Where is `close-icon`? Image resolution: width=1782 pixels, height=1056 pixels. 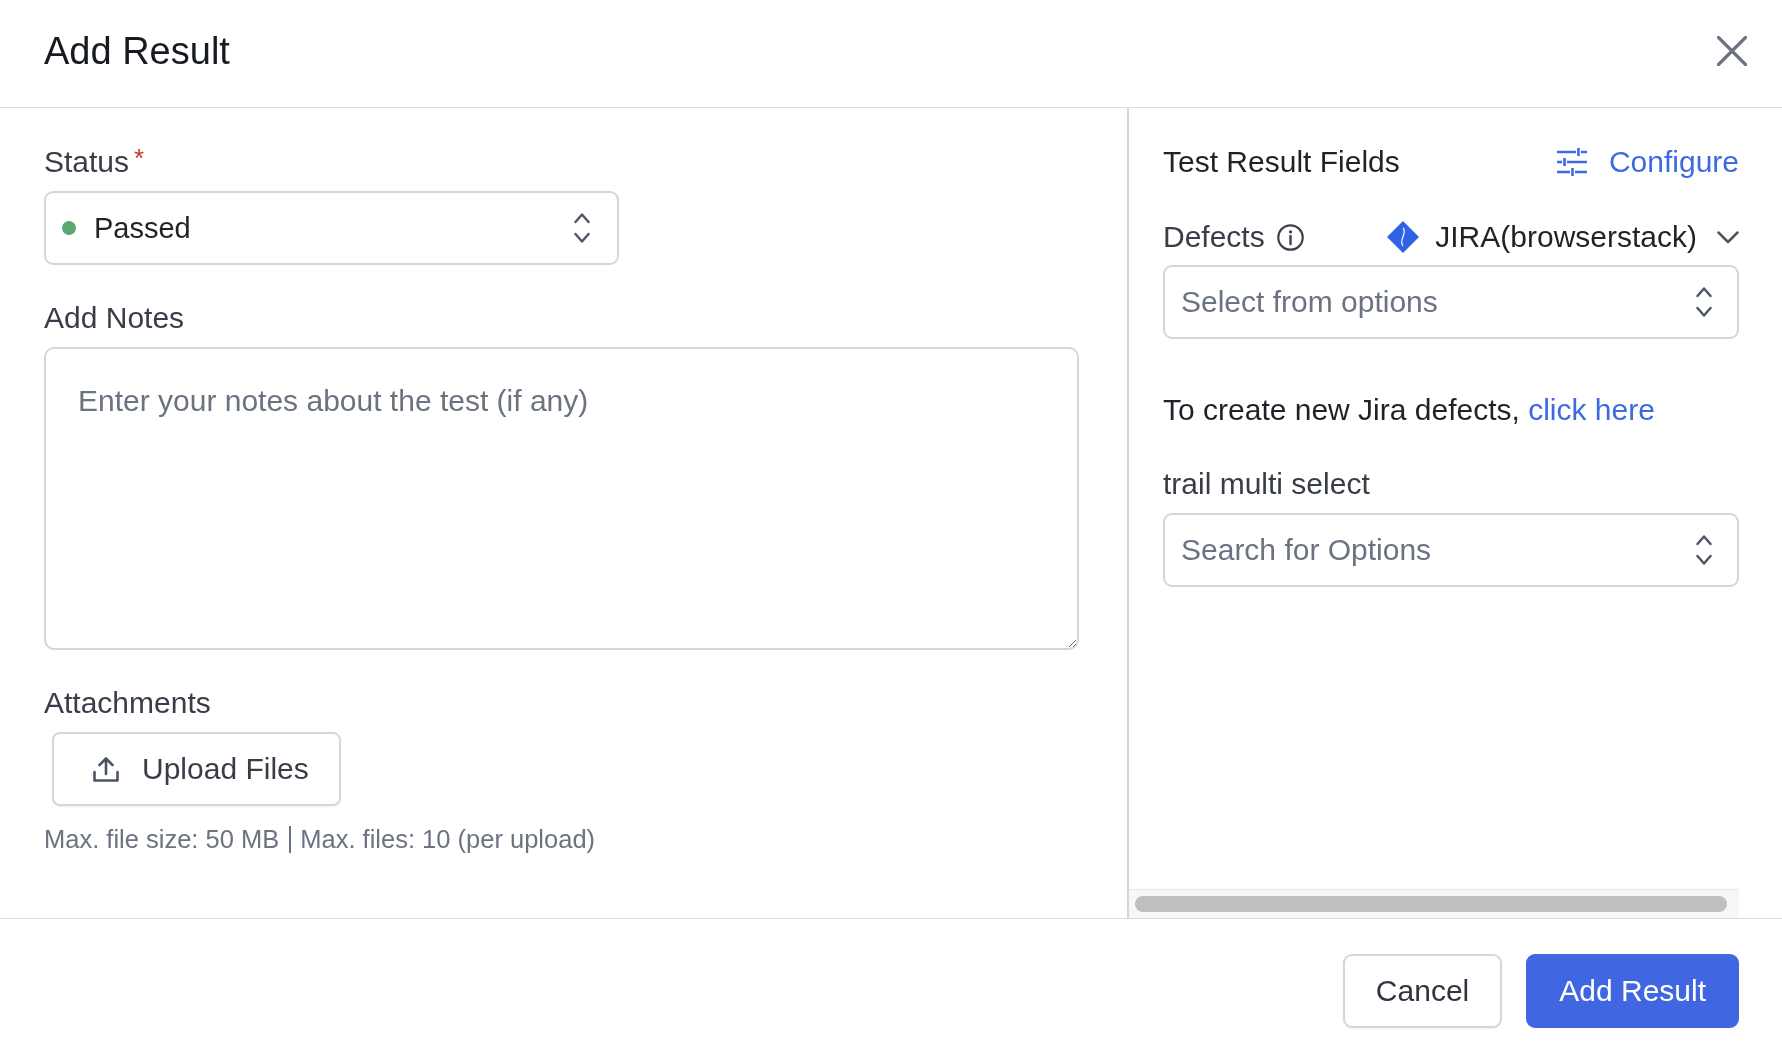 close-icon is located at coordinates (1732, 50).